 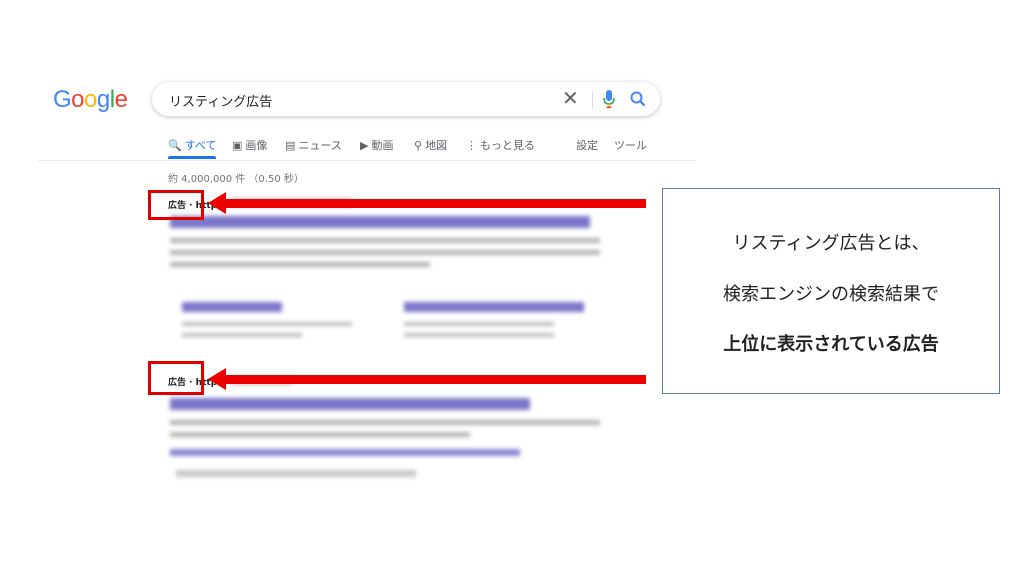 I want to click on explanation-line: 検索エンジンの検索結果で, so click(x=831, y=294).